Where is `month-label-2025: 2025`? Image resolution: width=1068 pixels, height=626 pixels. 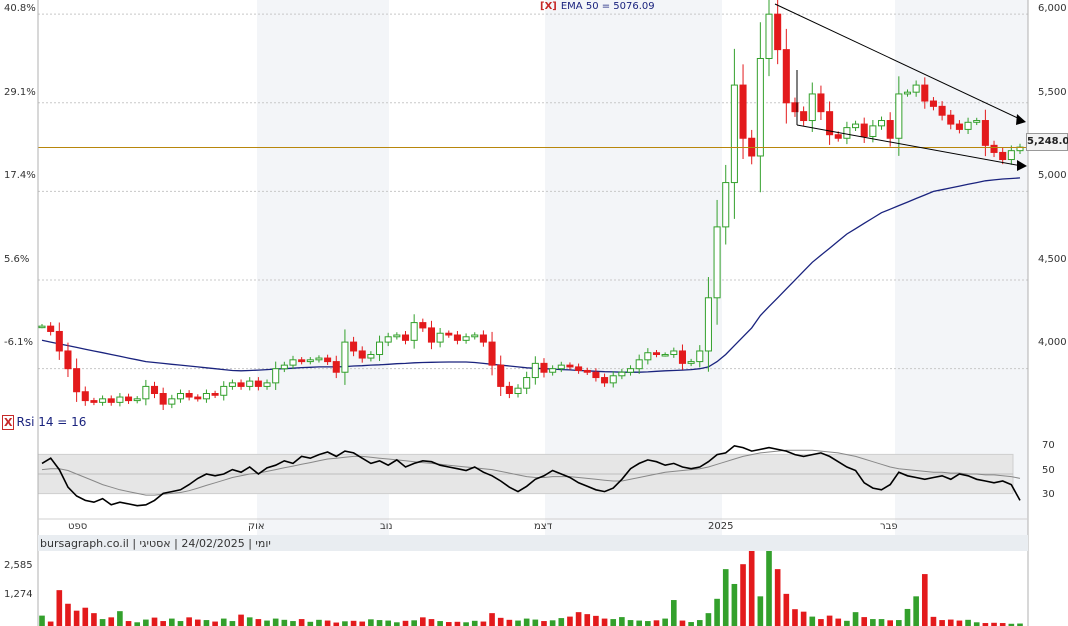 month-label-2025: 2025 is located at coordinates (721, 526).